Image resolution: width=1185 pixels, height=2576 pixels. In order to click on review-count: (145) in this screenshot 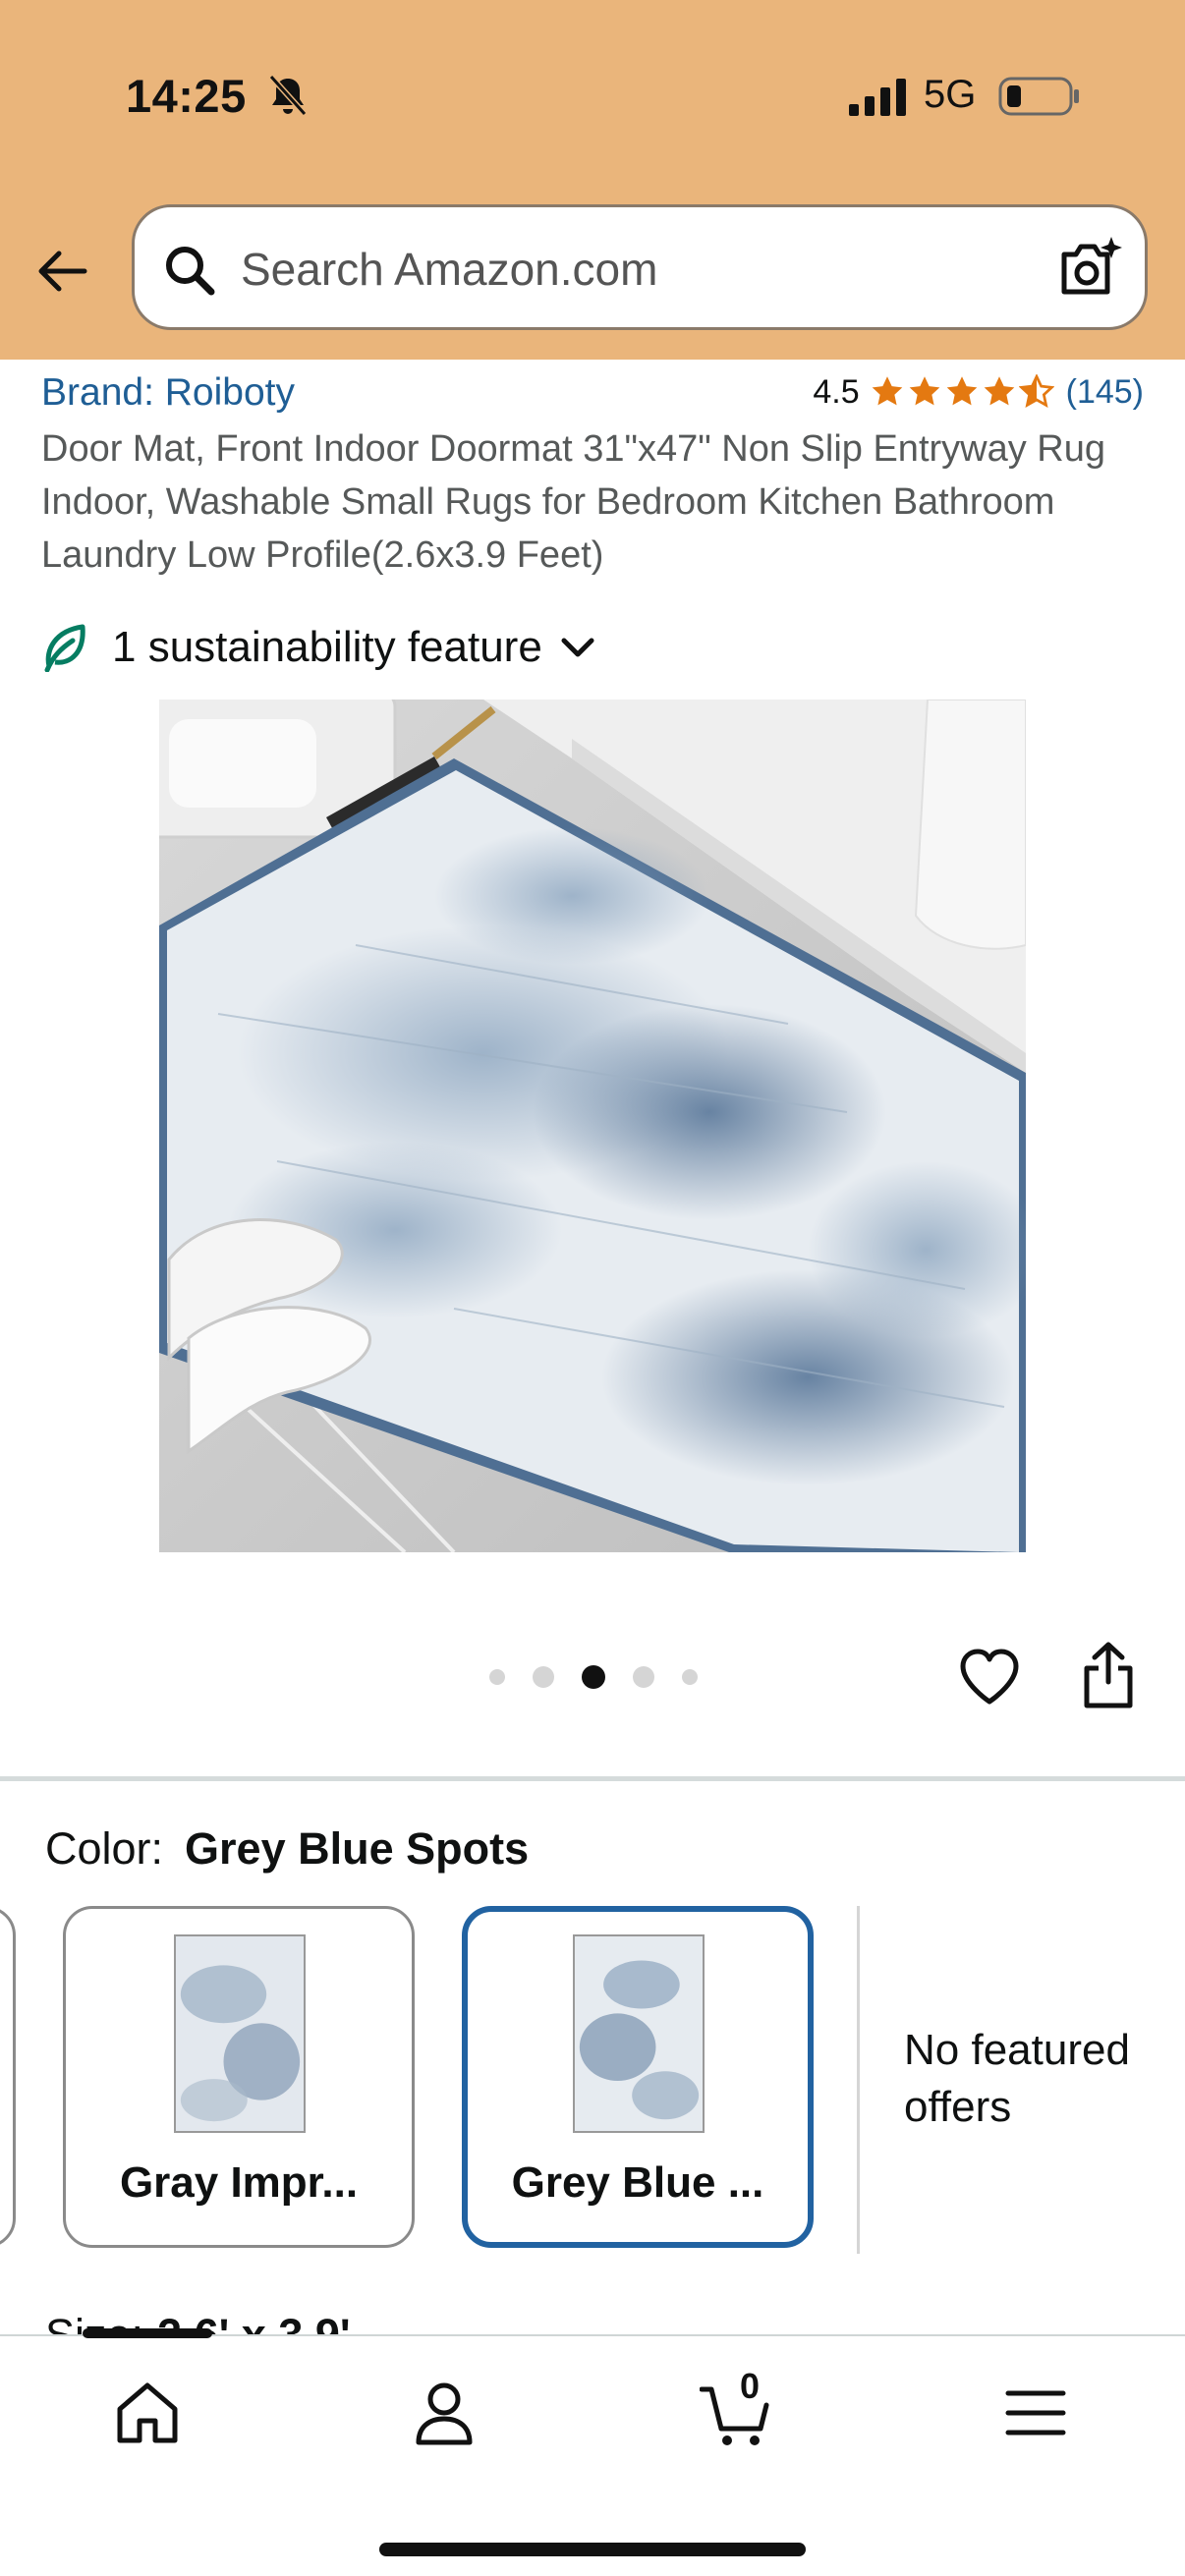, I will do `click(1105, 392)`.